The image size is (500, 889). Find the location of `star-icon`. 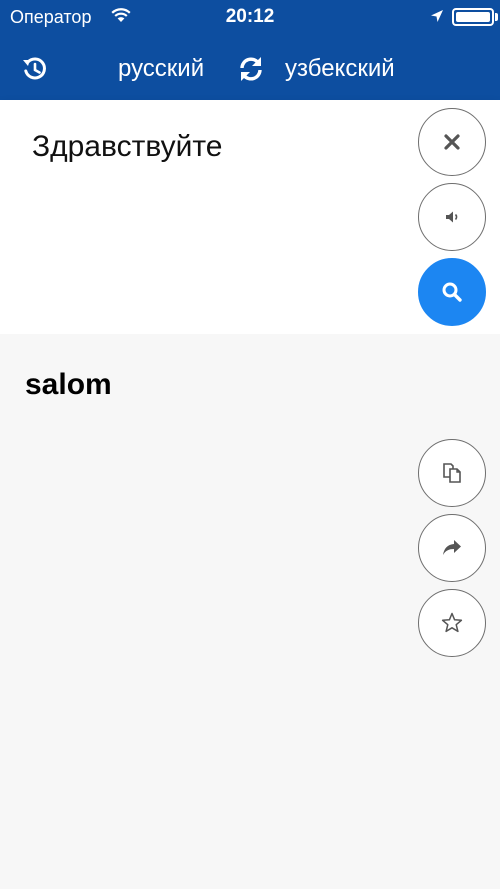

star-icon is located at coordinates (452, 622).